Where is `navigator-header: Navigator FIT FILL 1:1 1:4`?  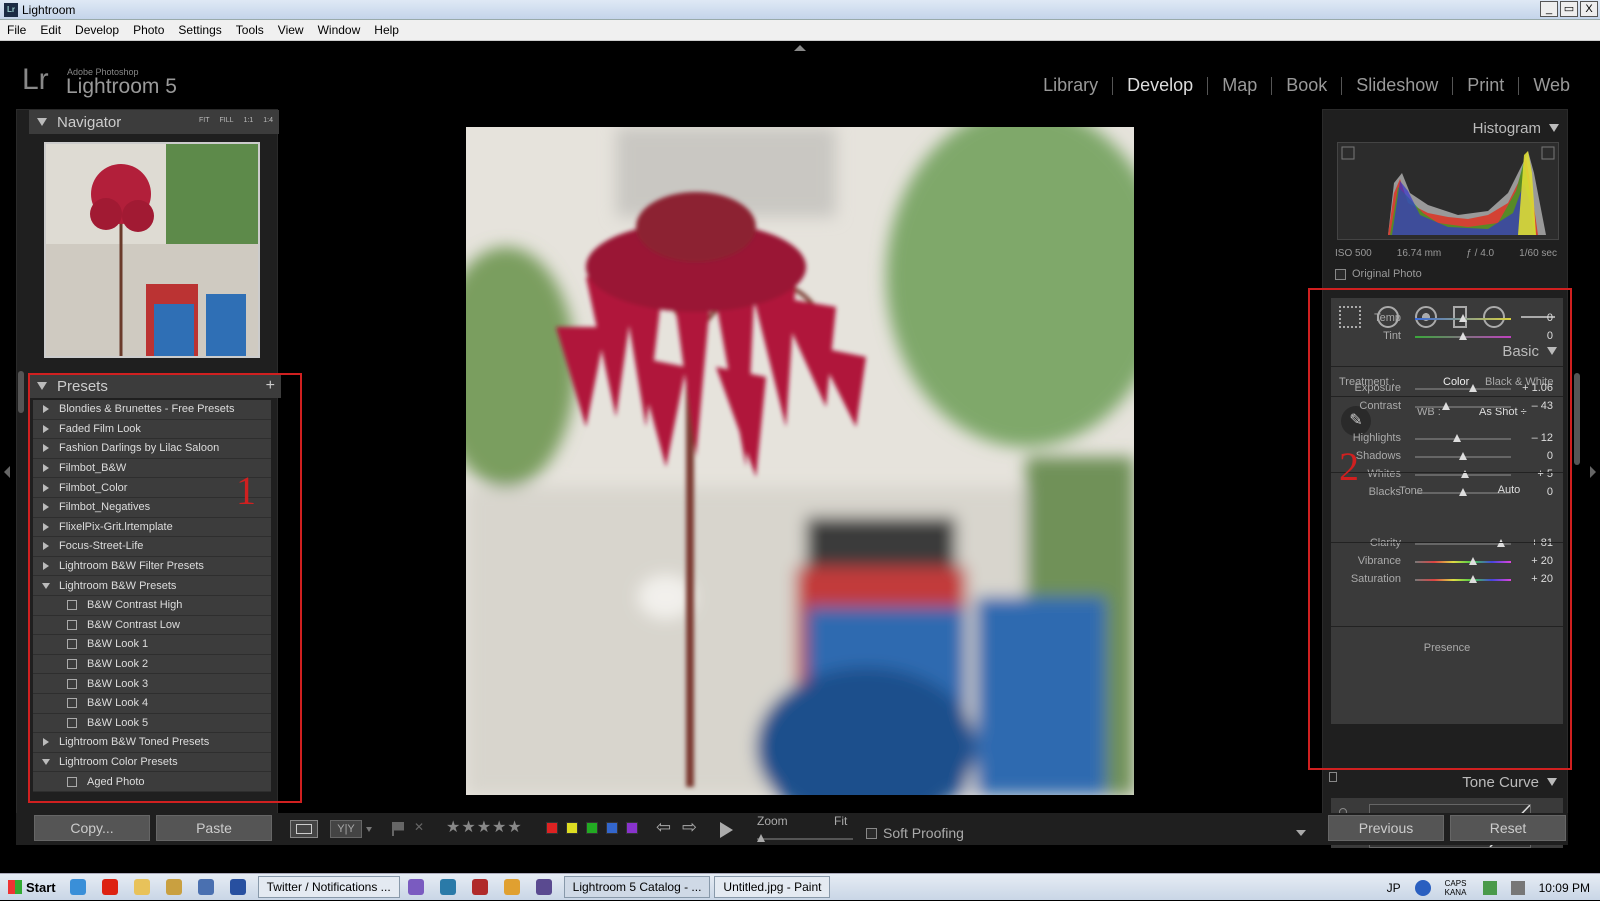
navigator-header: Navigator FIT FILL 1:1 1:4 is located at coordinates (154, 122).